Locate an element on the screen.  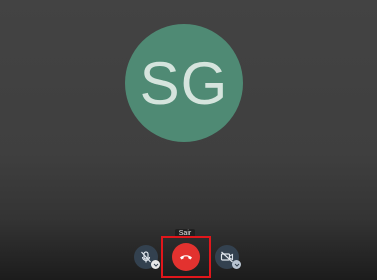
camera-options-badge is located at coordinates (236, 264).